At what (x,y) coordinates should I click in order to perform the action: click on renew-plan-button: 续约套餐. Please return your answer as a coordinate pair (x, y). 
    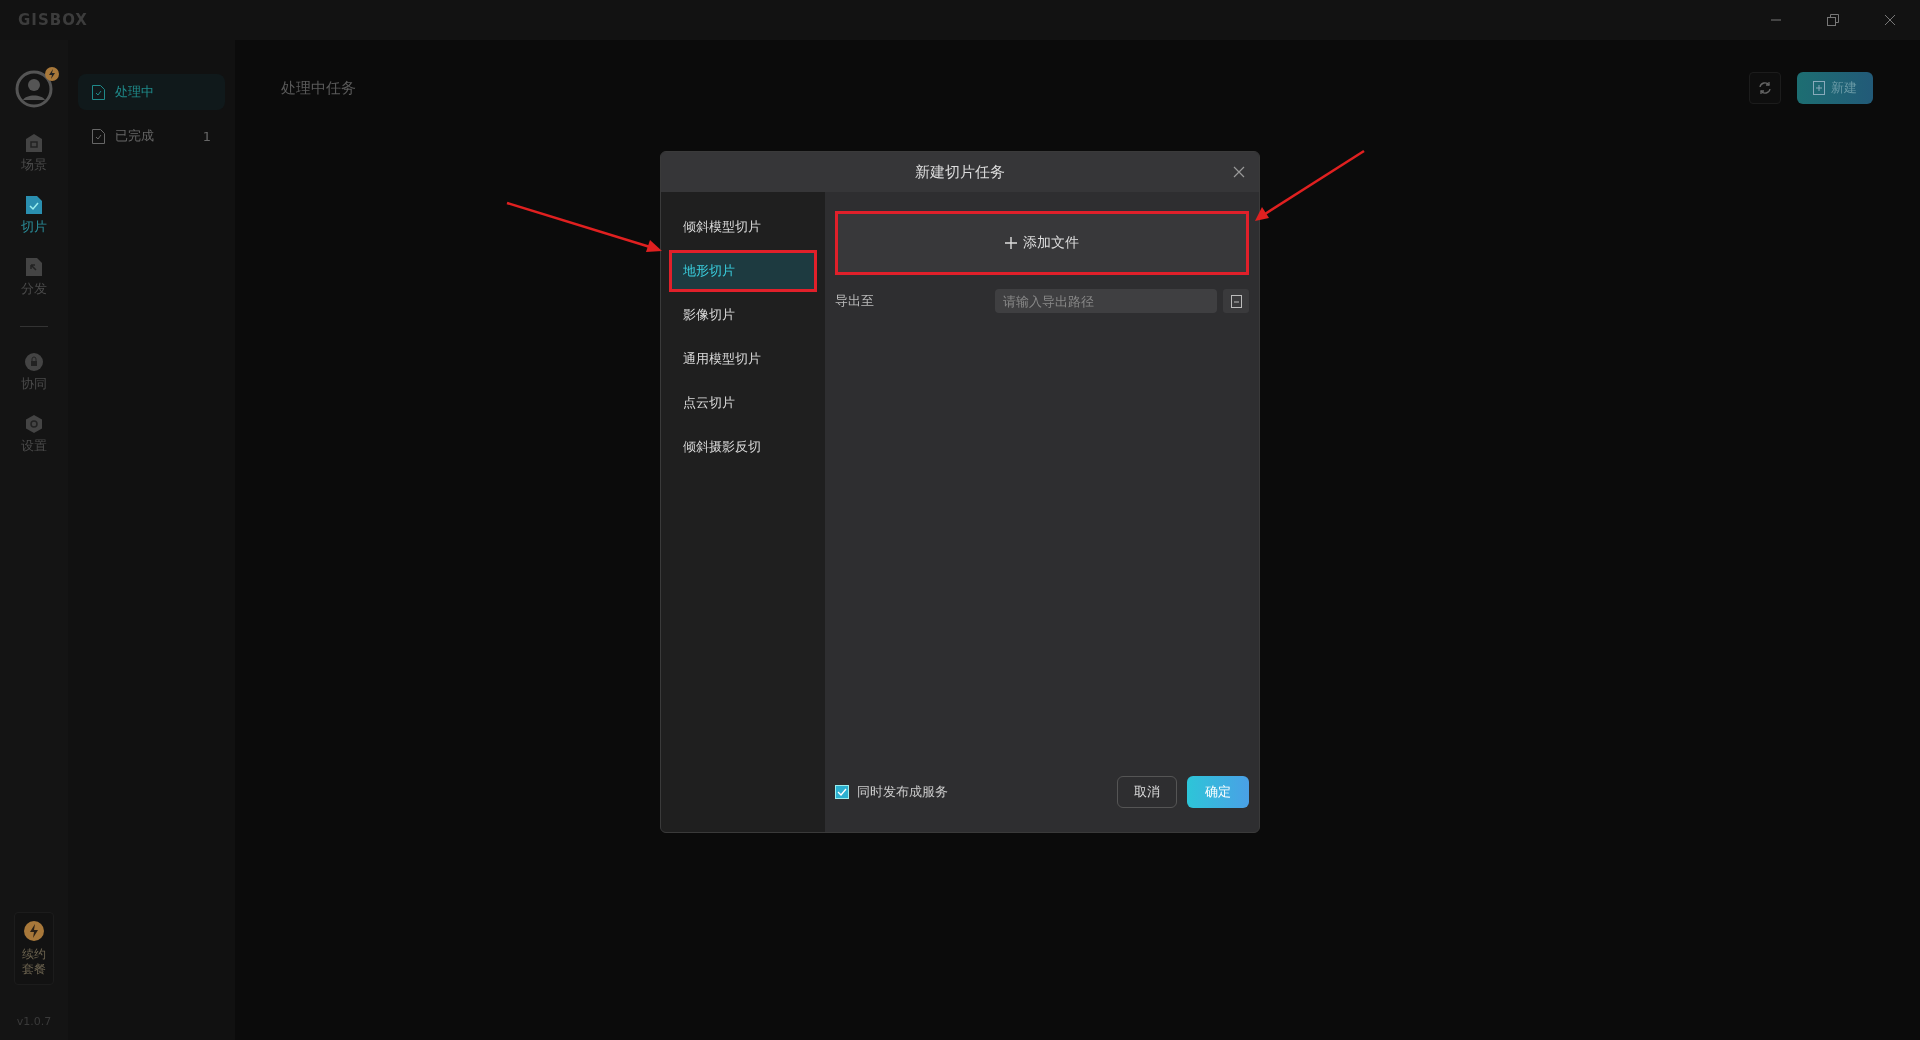
    Looking at the image, I should click on (34, 948).